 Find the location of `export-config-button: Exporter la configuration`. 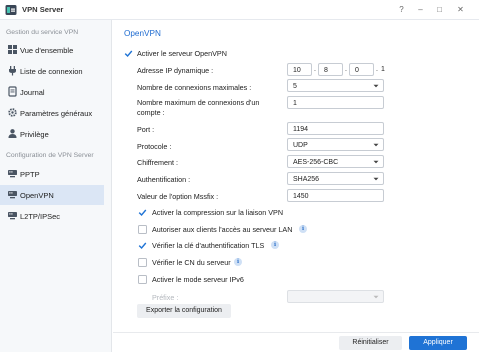

export-config-button: Exporter la configuration is located at coordinates (184, 311).